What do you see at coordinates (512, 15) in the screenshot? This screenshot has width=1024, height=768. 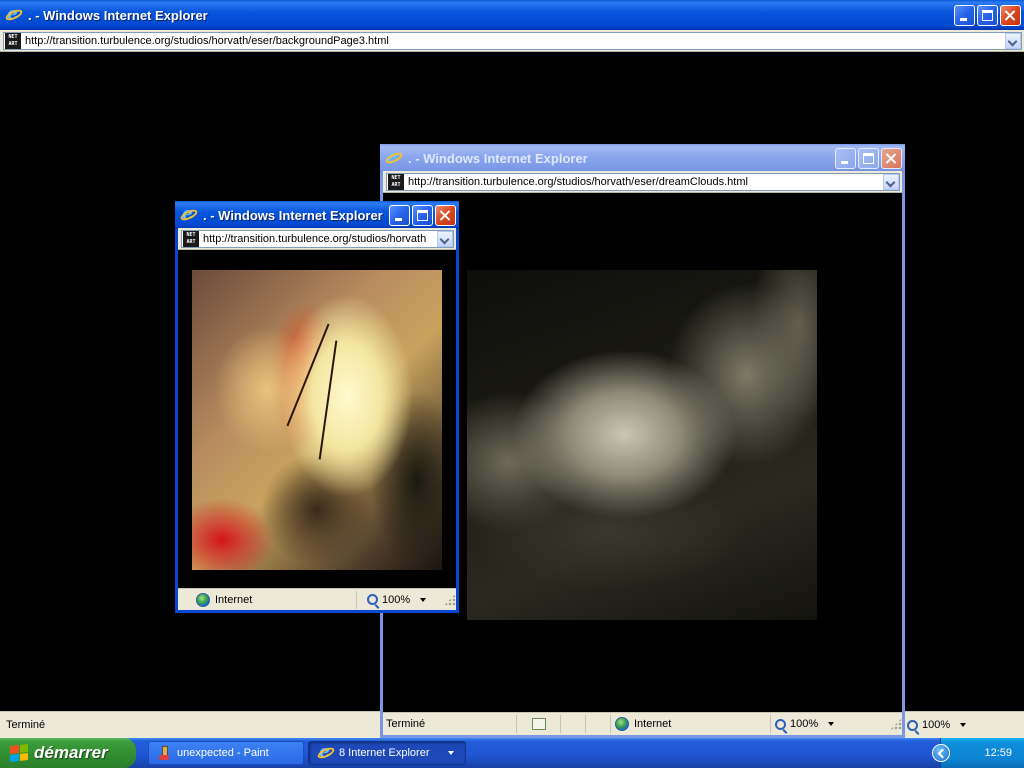 I see `background-window-titlebar: e . - Windows Internet Explorer` at bounding box center [512, 15].